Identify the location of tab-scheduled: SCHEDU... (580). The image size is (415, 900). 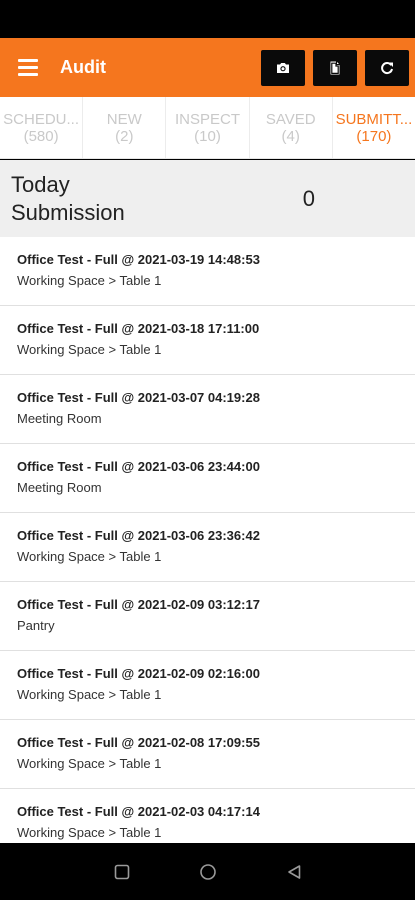
(42, 127).